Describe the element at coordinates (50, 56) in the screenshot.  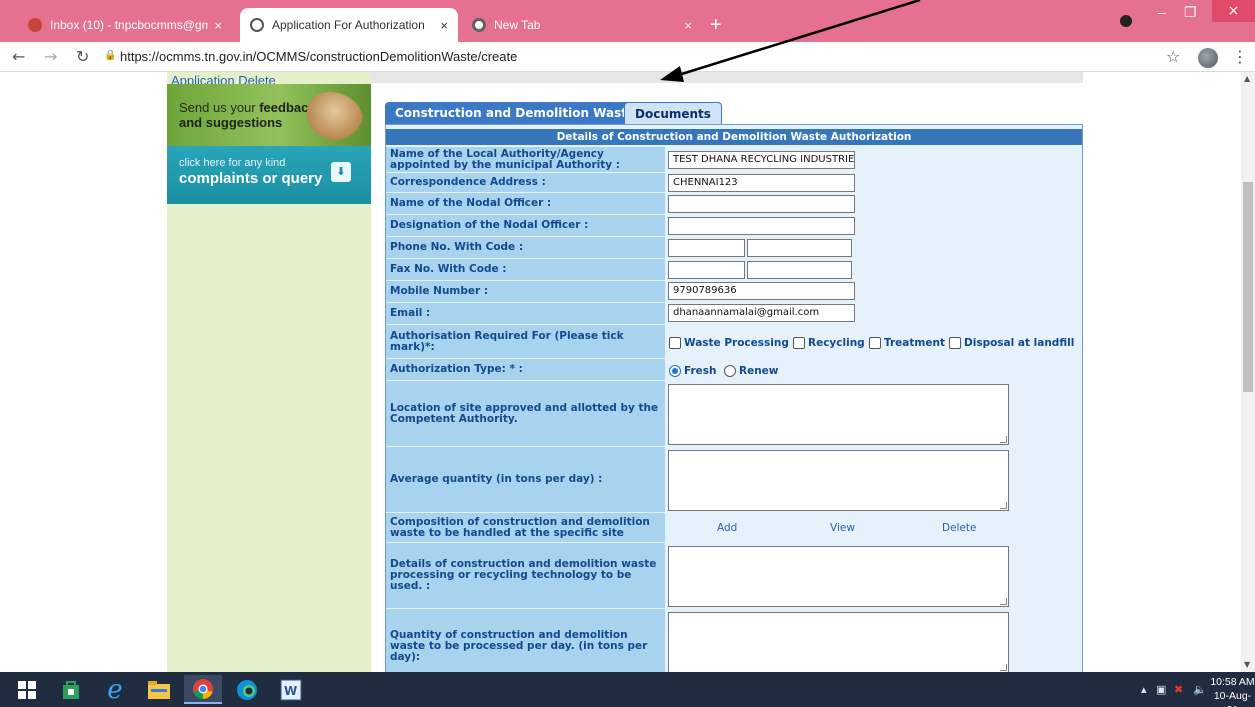
I see `forward-icon: →` at that location.